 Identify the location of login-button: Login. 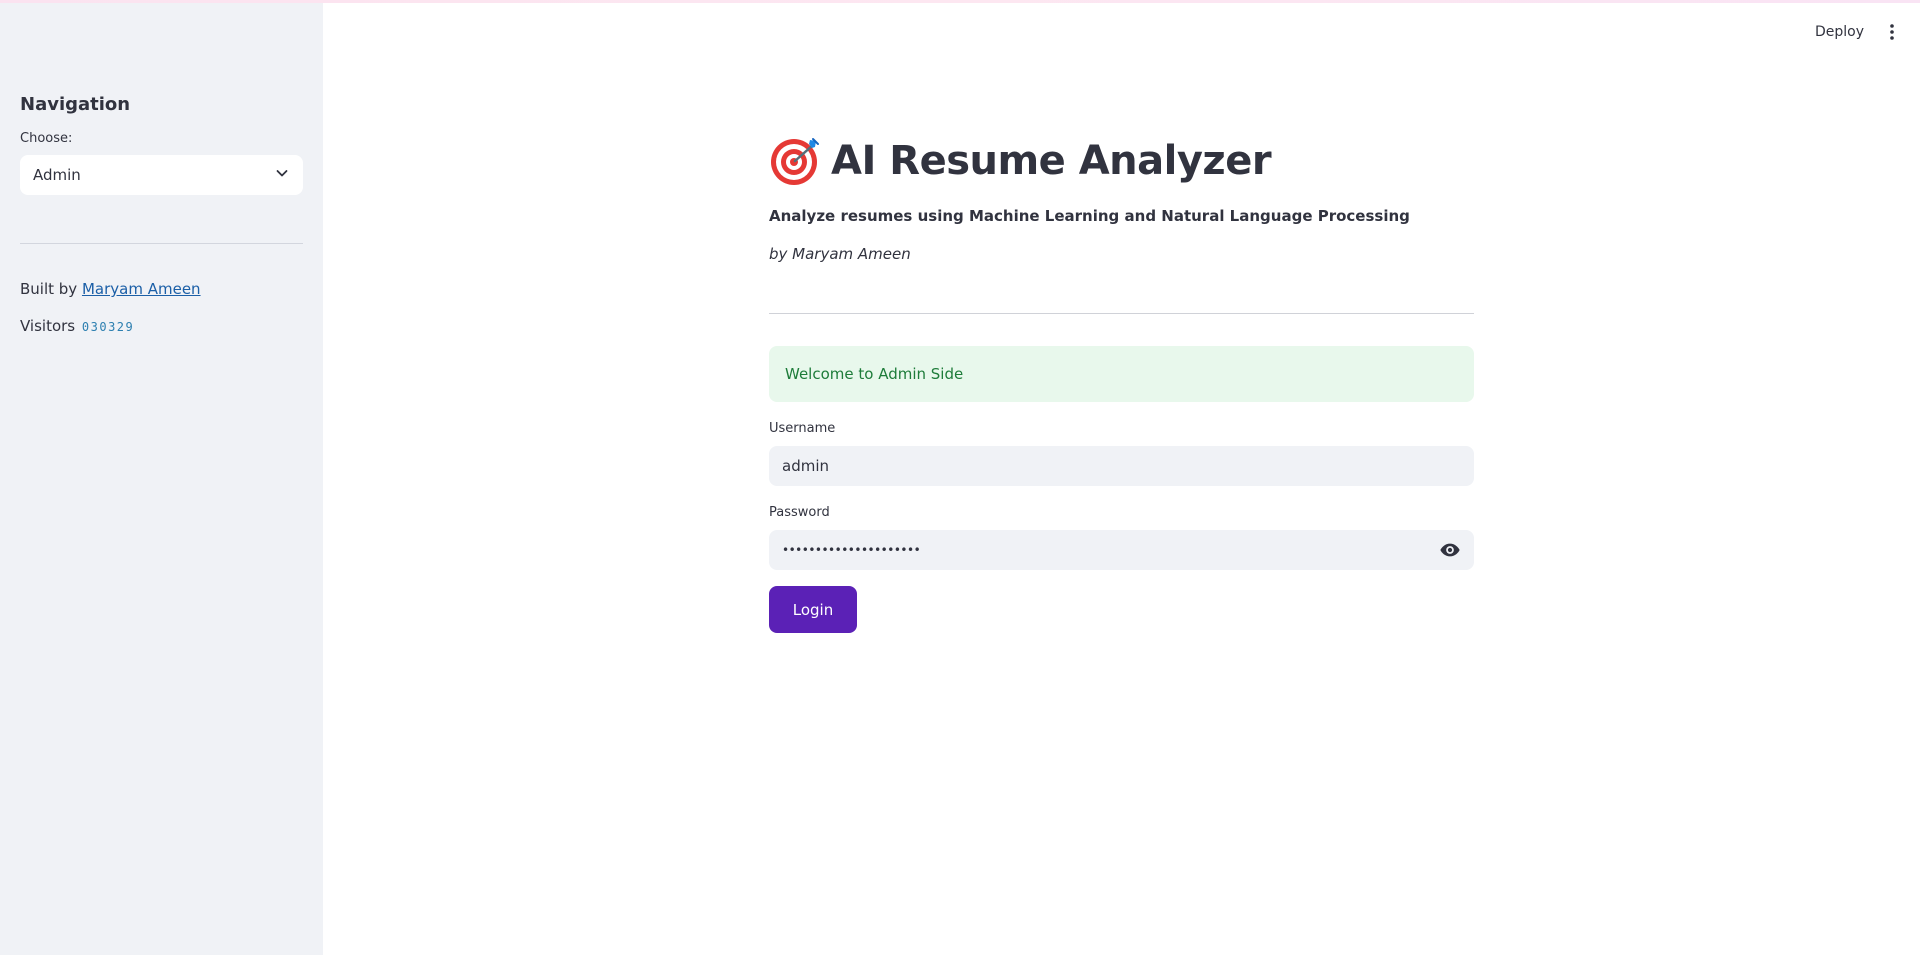
(813, 609).